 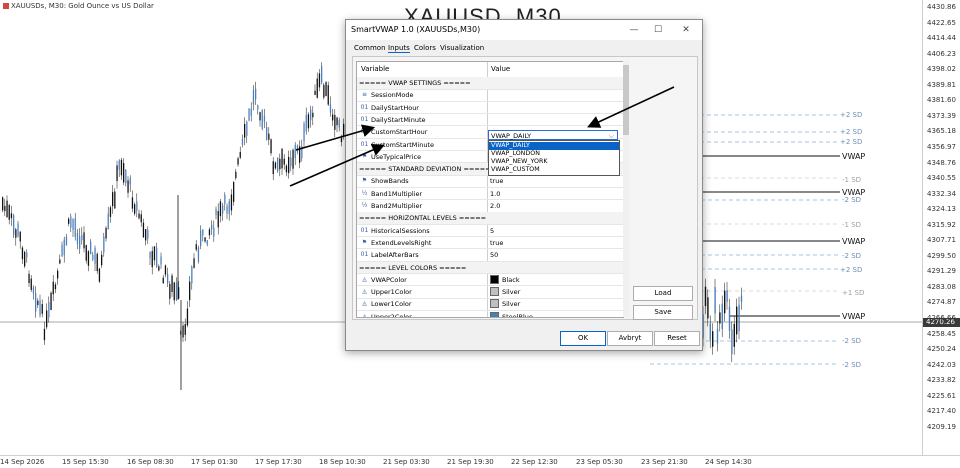 I want to click on row-value: Black, so click(x=505, y=279).